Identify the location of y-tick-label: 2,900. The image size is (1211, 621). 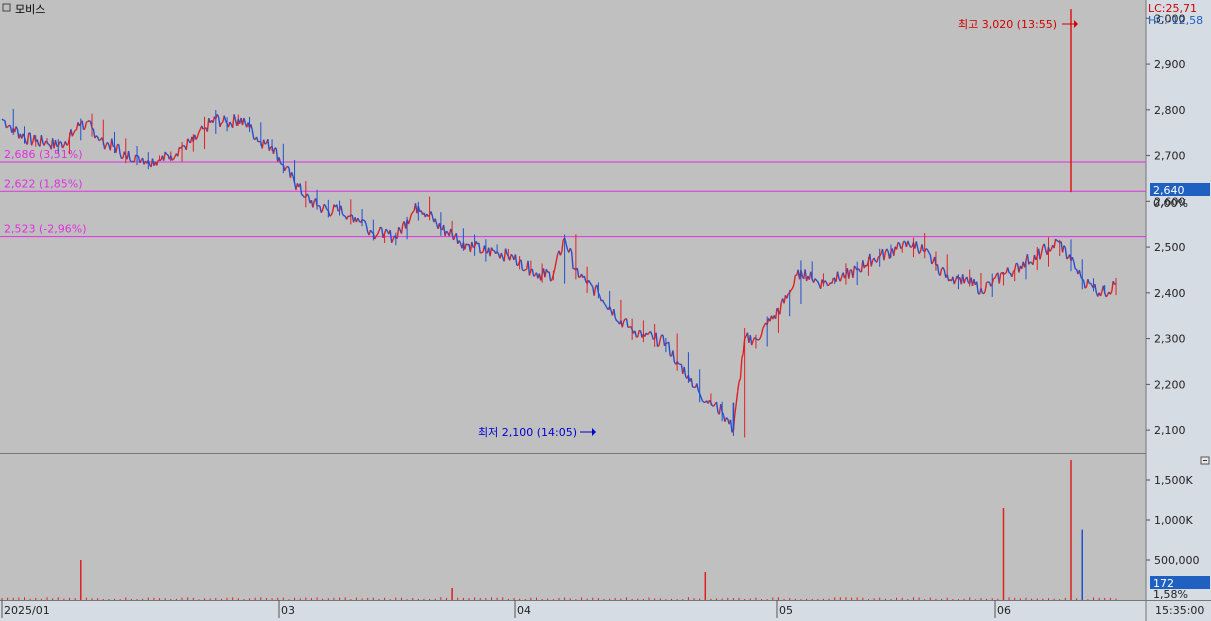
(1170, 64).